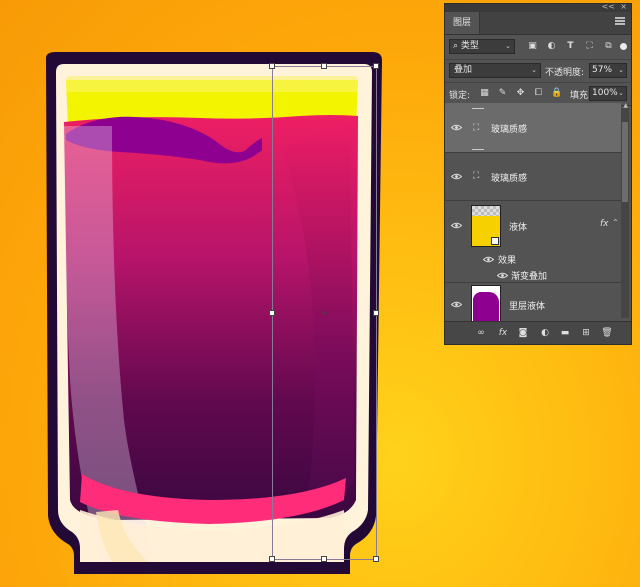 The width and height of the screenshot is (640, 587). I want to click on thumbnail-fill, so click(486, 306).